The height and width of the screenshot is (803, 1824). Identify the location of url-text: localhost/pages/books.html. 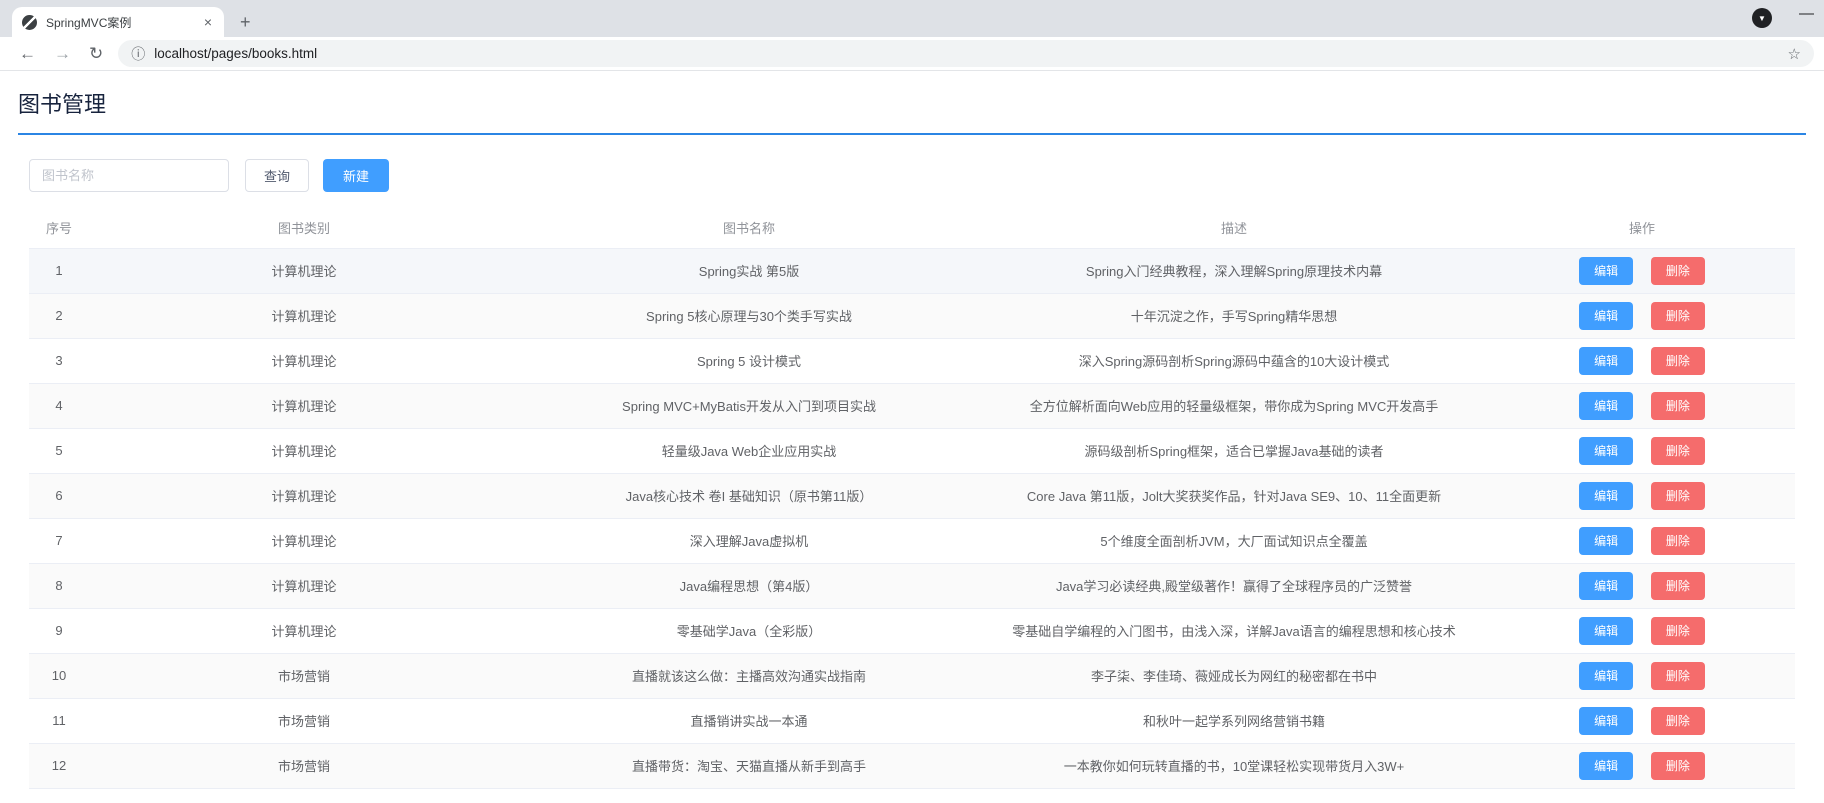
(970, 53).